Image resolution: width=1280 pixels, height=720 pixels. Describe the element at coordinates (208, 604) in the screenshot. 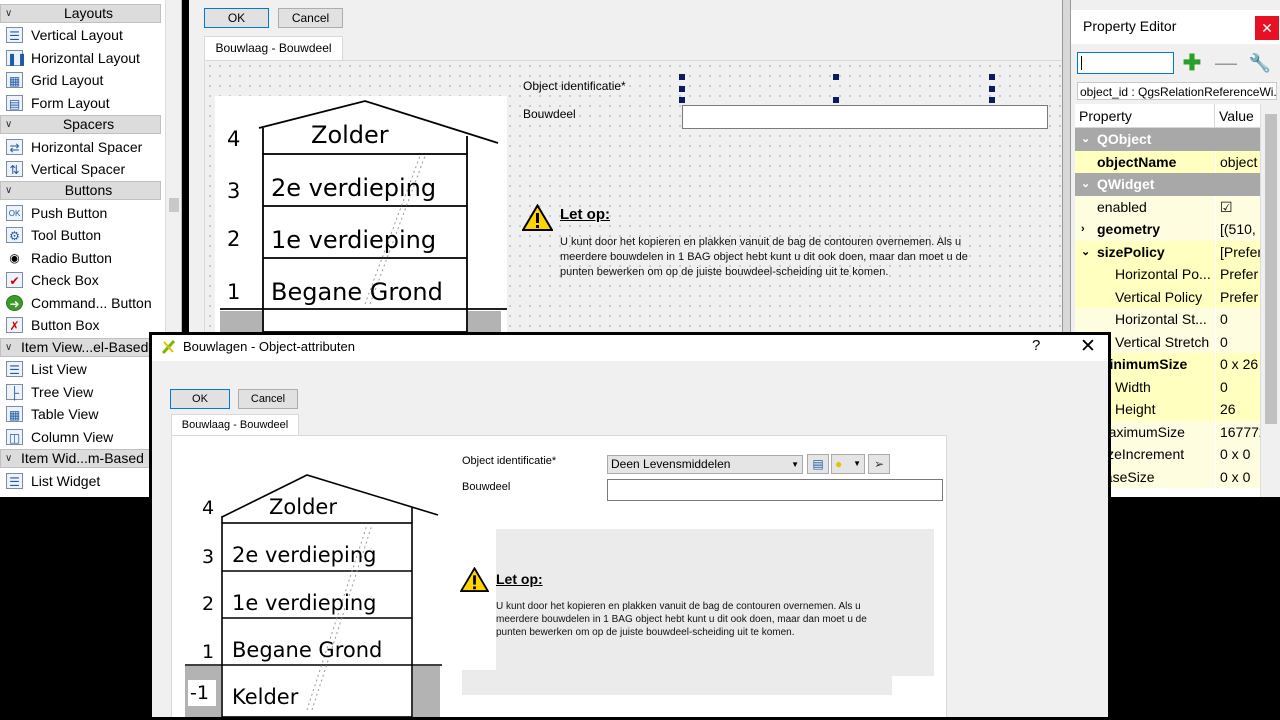

I see `floor-number: 2` at that location.